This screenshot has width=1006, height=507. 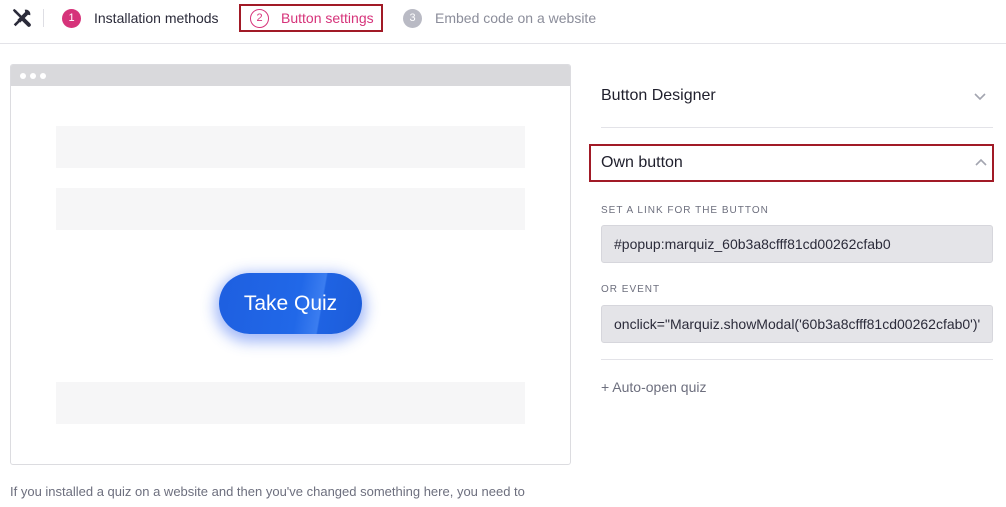 I want to click on chevron-up-icon, so click(x=981, y=163).